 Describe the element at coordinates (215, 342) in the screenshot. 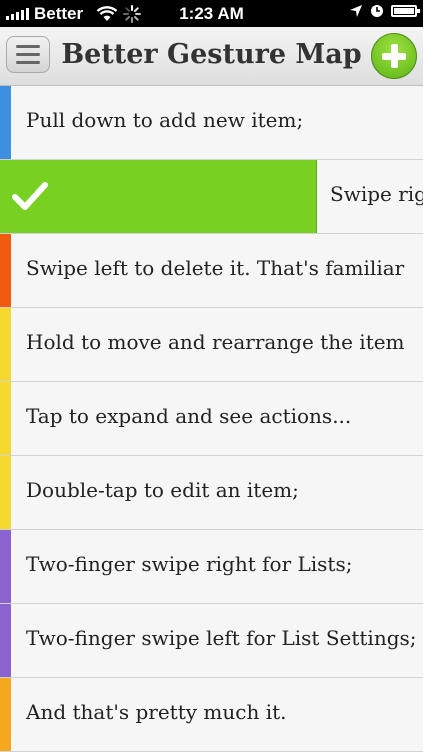

I see `list-item-label: Hold to move and rearrange the item` at that location.